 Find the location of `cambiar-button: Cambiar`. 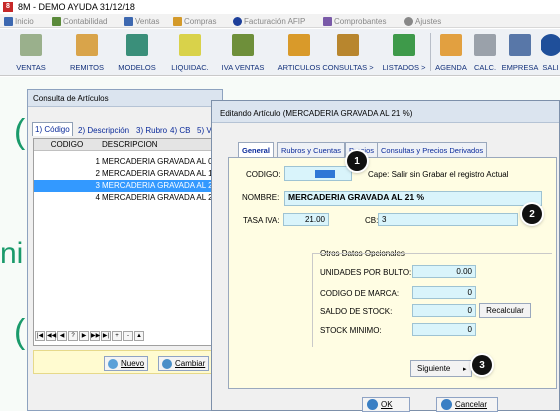

cambiar-button: Cambiar is located at coordinates (184, 363).